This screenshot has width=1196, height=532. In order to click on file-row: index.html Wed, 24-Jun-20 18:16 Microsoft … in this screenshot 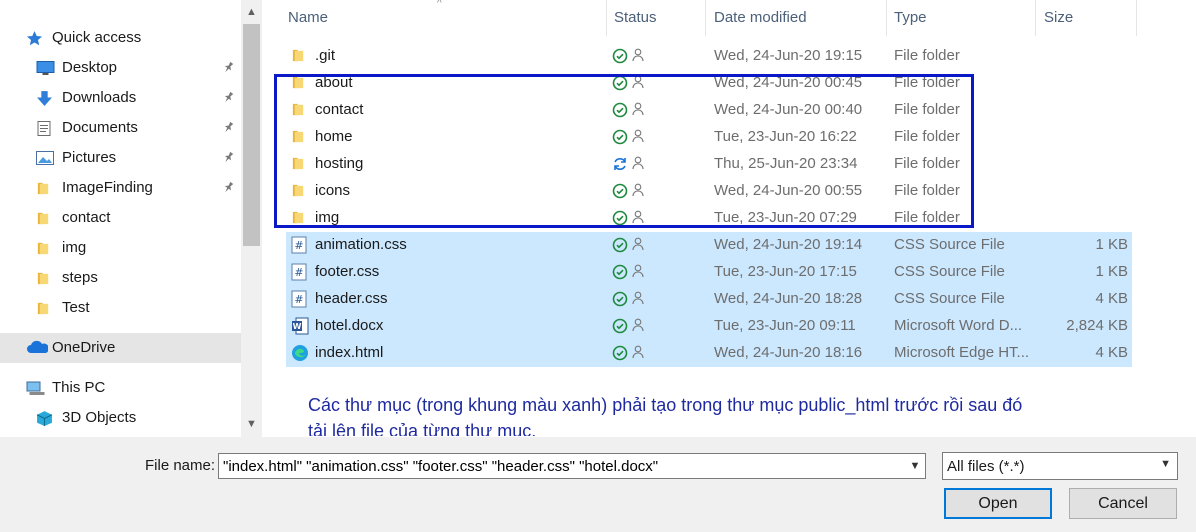, I will do `click(709, 353)`.